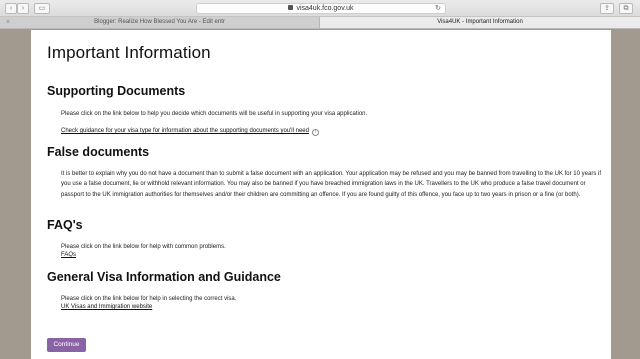 This screenshot has height=359, width=640. What do you see at coordinates (68, 255) in the screenshot?
I see `faqs-link: FAQs` at bounding box center [68, 255].